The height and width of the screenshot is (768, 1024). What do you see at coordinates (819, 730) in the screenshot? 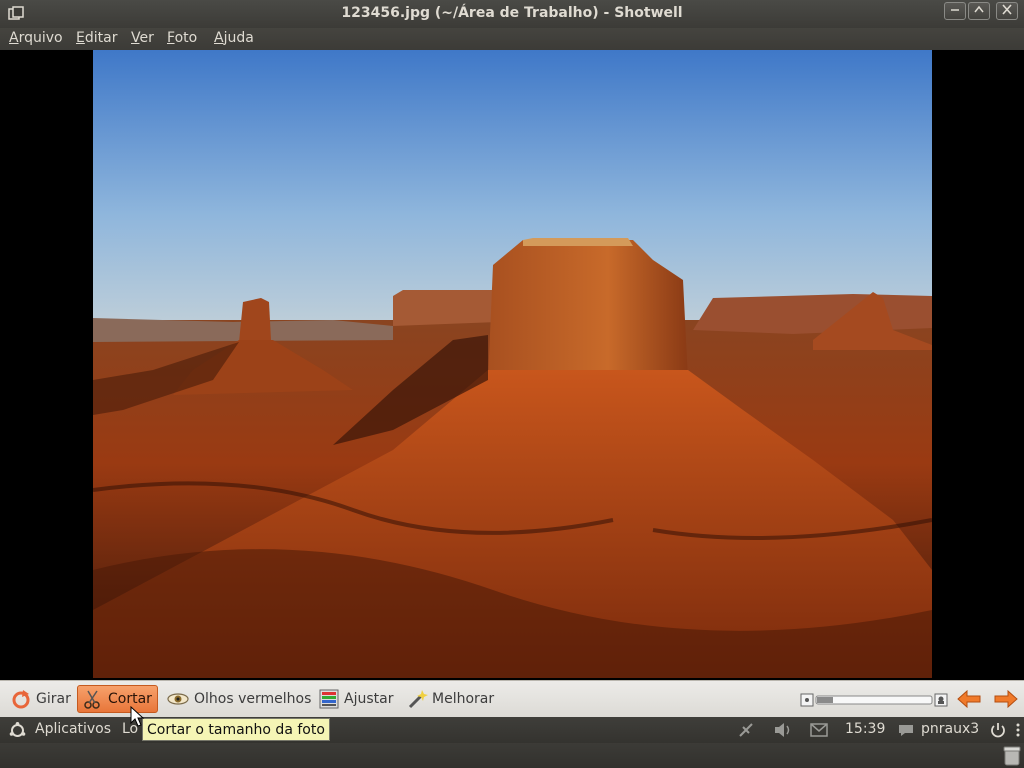
I see `mail-icon` at bounding box center [819, 730].